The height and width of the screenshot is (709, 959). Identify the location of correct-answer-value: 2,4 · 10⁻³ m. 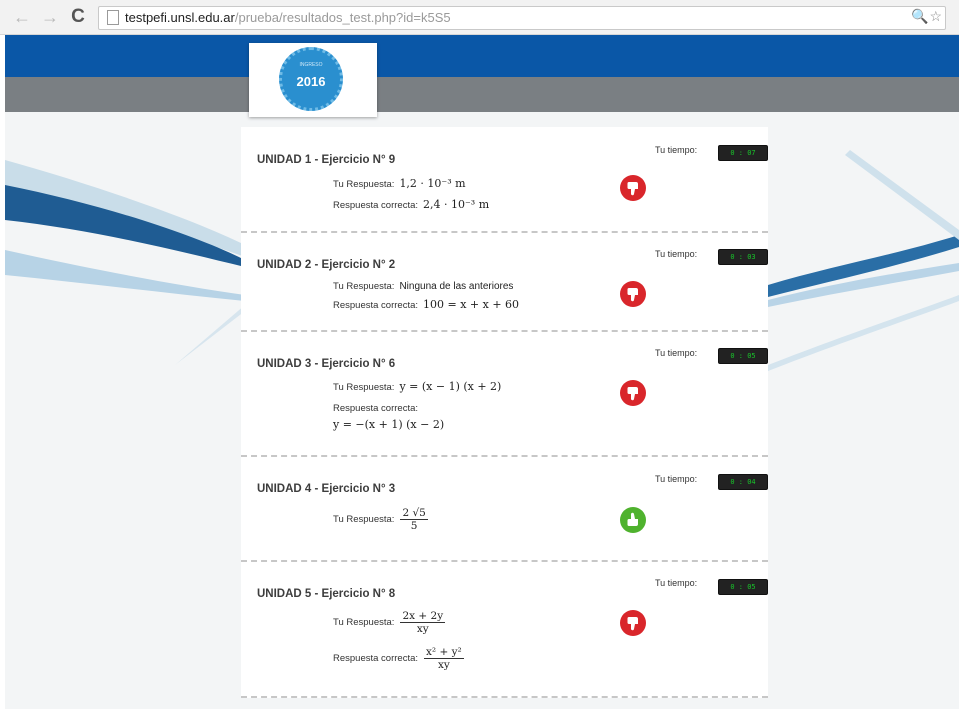
(456, 204).